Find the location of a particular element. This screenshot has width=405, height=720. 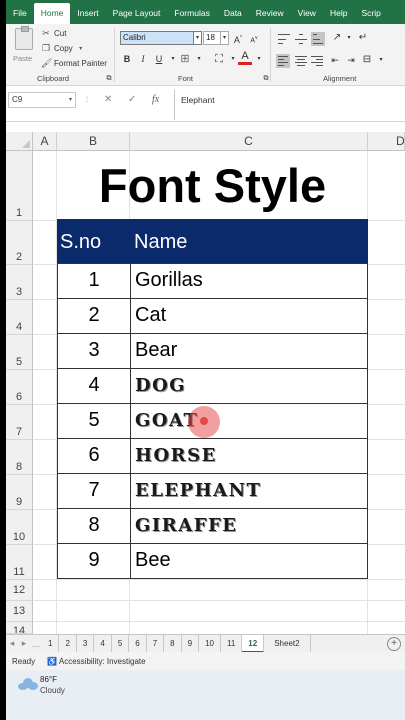

row-header: 13 is located at coordinates (19, 611).